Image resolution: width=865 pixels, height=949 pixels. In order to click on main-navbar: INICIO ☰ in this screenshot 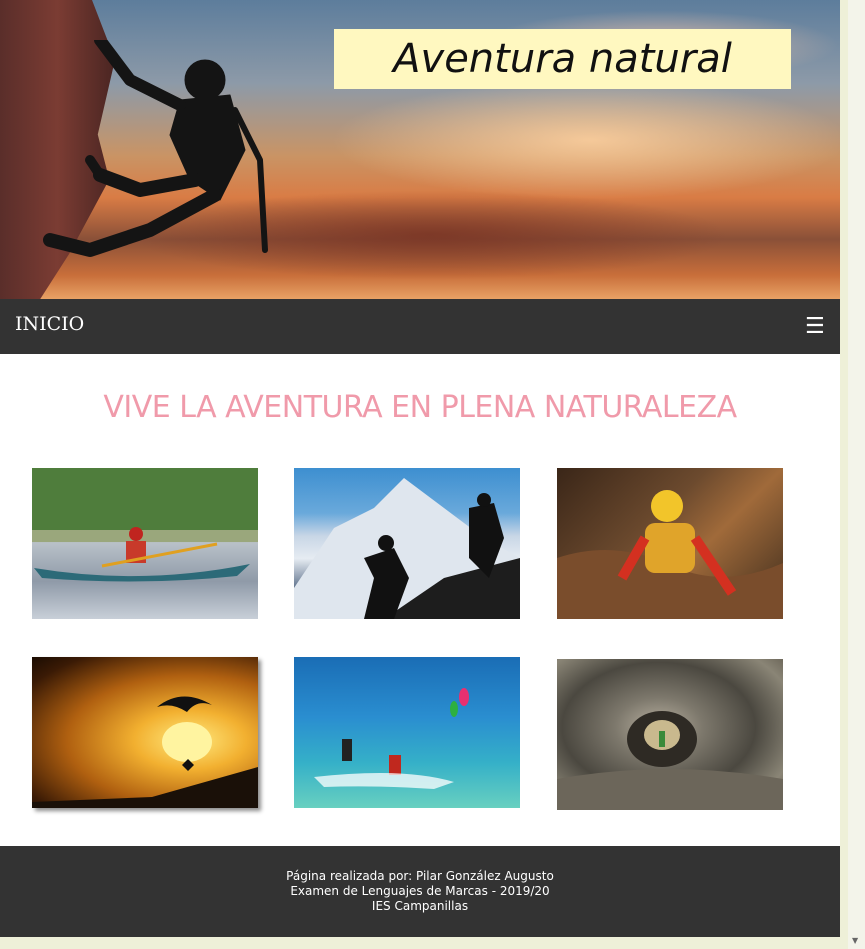, I will do `click(420, 326)`.